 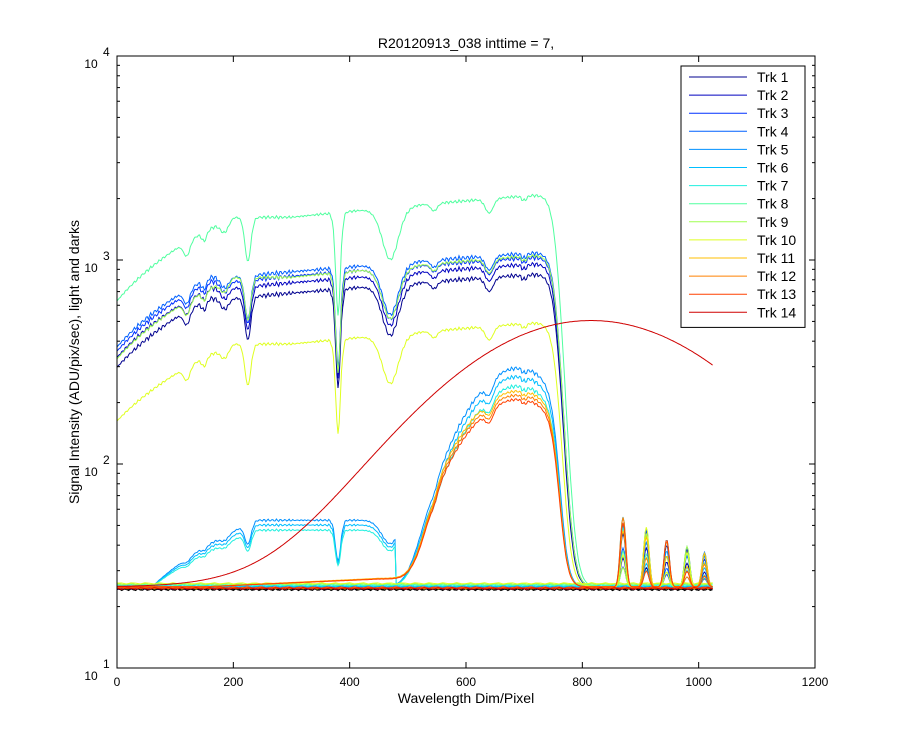 What do you see at coordinates (773, 222) in the screenshot?
I see `legend-label: Trk 9` at bounding box center [773, 222].